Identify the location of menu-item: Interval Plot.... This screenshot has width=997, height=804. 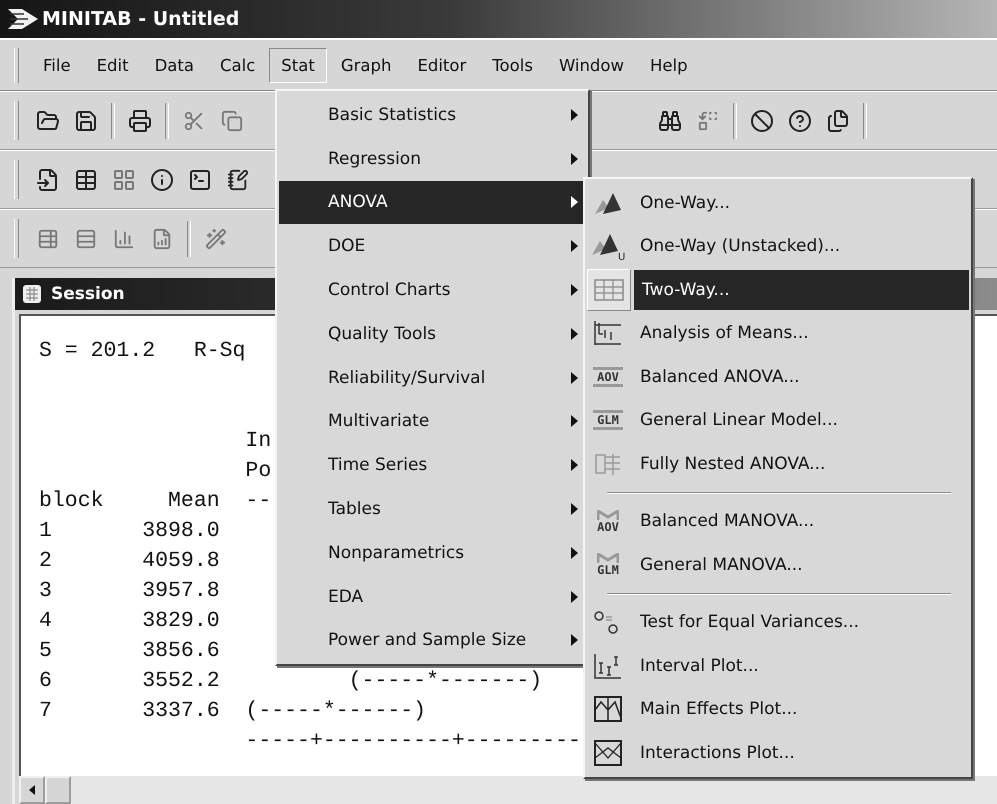
(800, 666).